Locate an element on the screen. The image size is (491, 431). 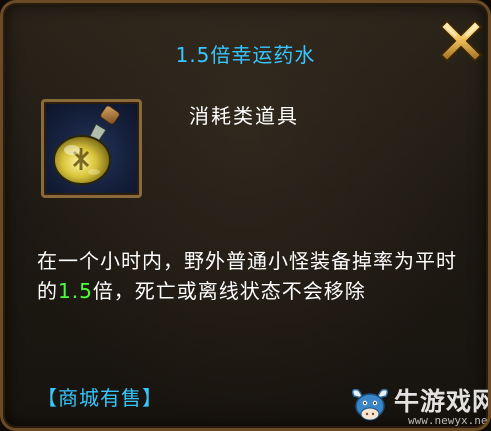
cow-logo-icon is located at coordinates (370, 404).